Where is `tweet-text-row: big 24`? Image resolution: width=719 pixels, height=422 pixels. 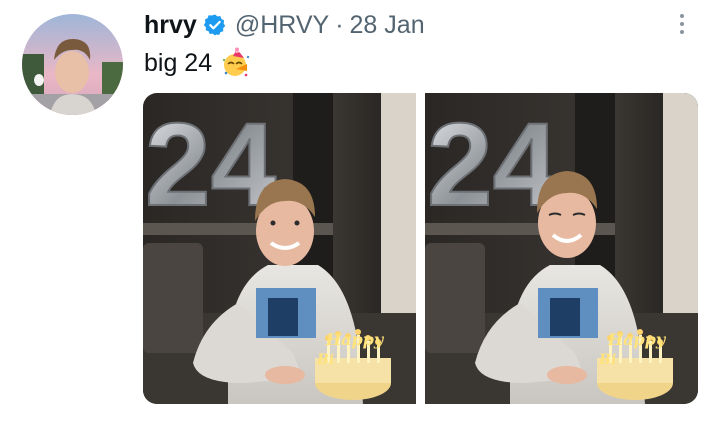 tweet-text-row: big 24 is located at coordinates (198, 63).